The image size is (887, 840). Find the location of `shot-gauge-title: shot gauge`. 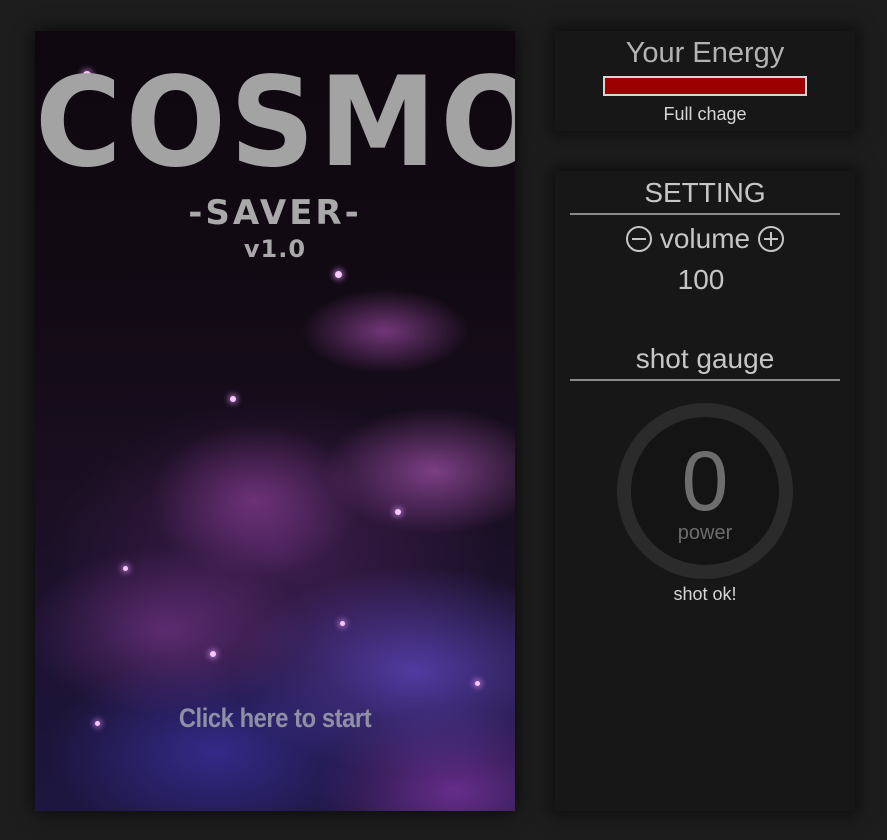

shot-gauge-title: shot gauge is located at coordinates (705, 362).